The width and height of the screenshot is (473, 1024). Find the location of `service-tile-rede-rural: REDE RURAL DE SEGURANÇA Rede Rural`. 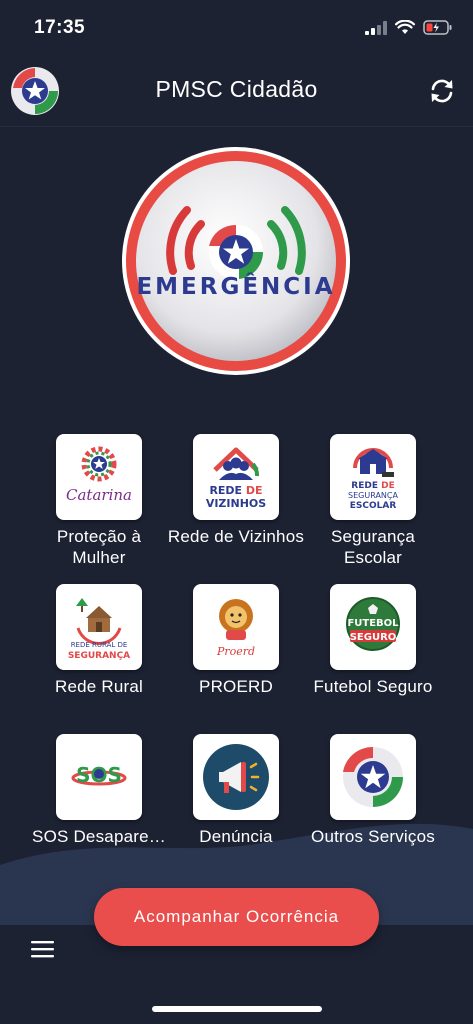

service-tile-rede-rural: REDE RURAL DE SEGURANÇA Rede Rural is located at coordinates (99, 640).